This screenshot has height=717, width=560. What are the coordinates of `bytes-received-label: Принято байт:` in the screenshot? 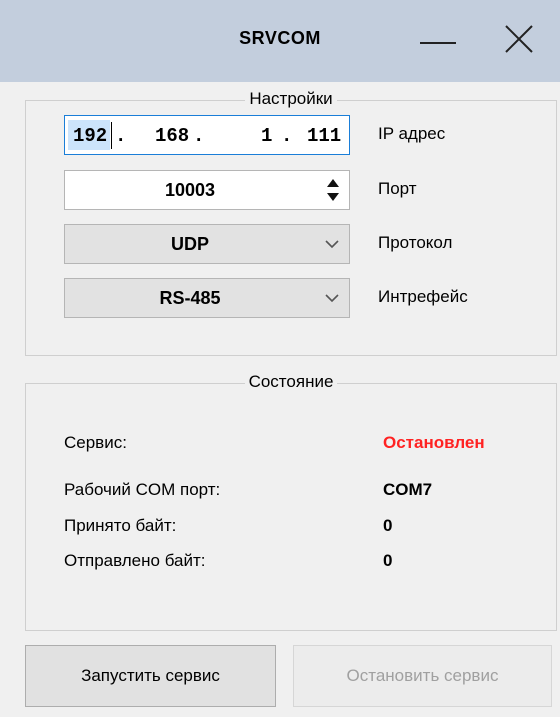 It's located at (120, 525).